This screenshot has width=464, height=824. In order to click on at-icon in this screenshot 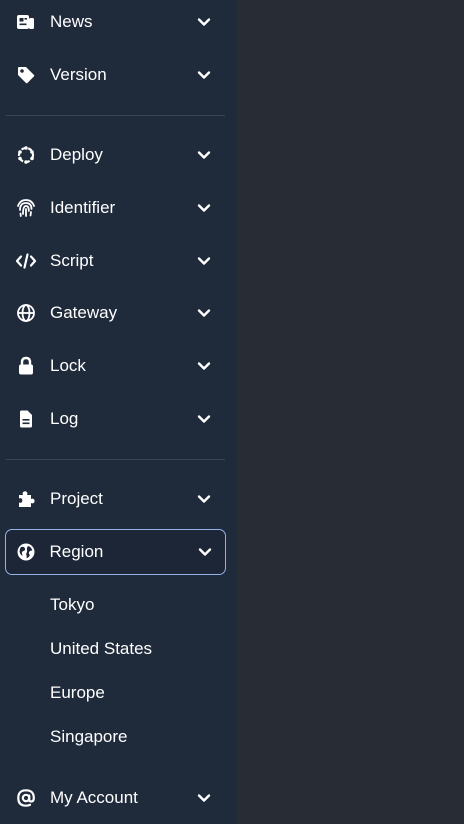, I will do `click(26, 798)`.